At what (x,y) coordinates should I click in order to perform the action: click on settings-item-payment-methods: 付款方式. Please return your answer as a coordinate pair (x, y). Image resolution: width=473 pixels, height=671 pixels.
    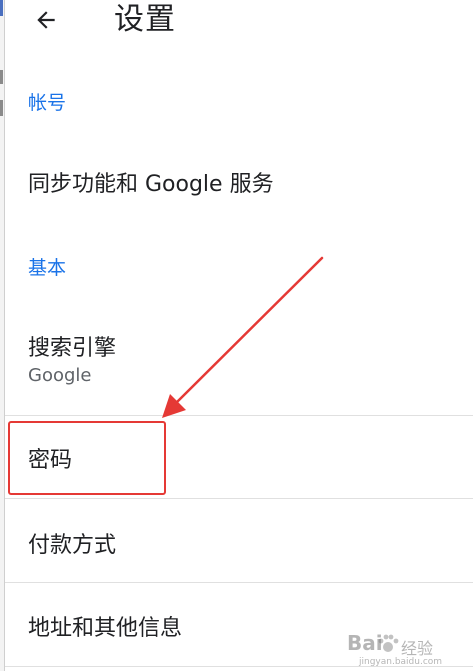
    Looking at the image, I should click on (239, 540).